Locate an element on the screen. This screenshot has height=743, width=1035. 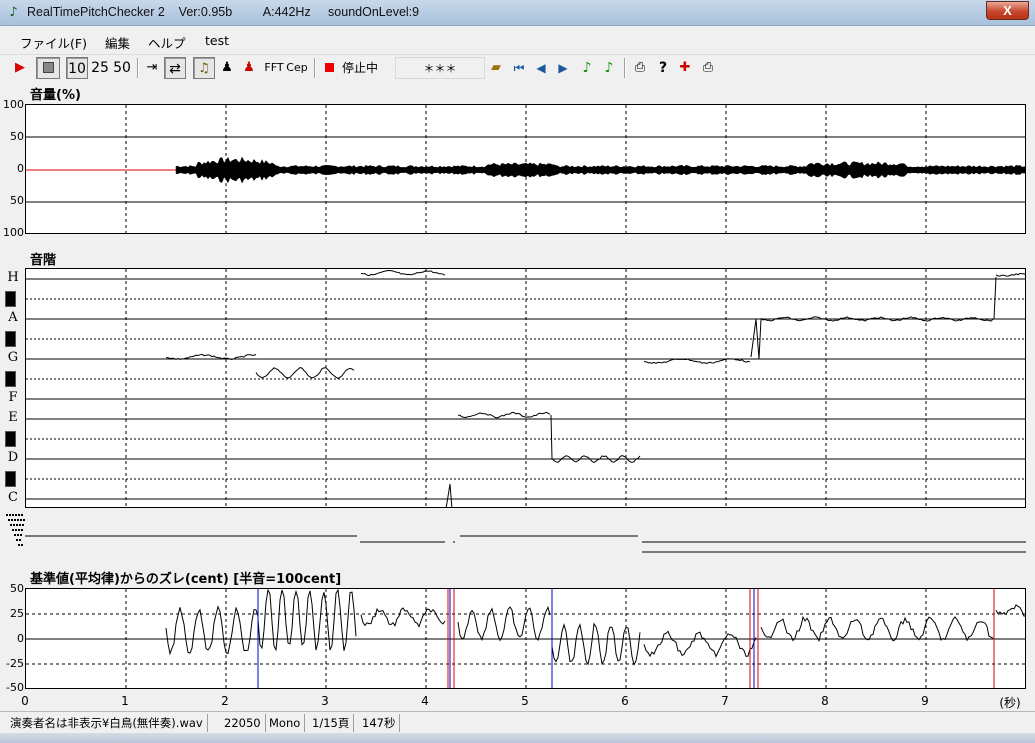
menu-edit: 編集 is located at coordinates (117, 42).